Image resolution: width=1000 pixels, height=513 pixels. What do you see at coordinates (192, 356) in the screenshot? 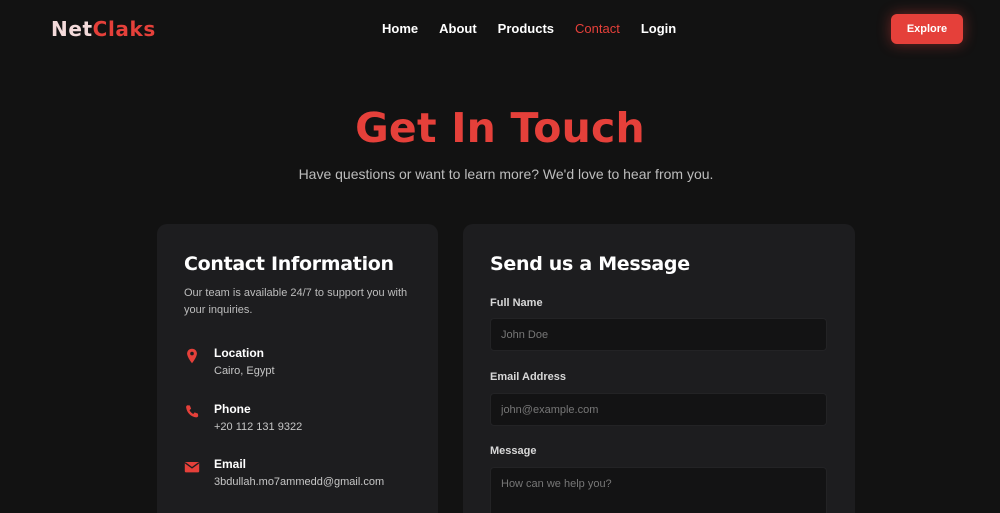
I see `location-pin-icon` at bounding box center [192, 356].